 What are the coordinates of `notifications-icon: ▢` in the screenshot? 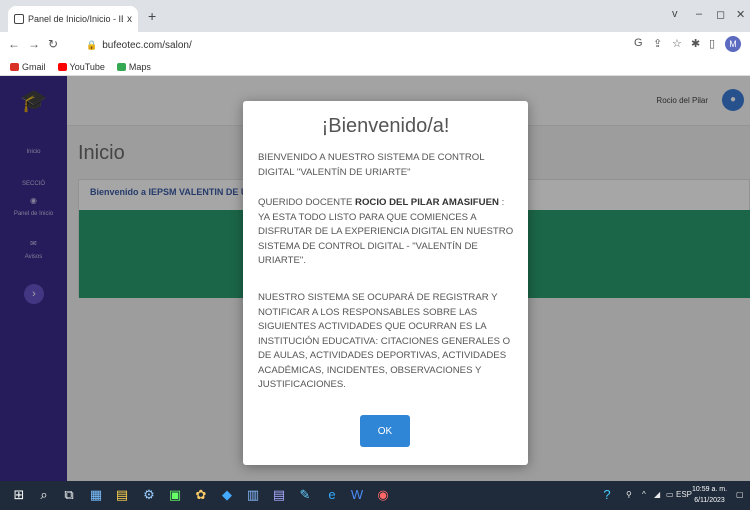 It's located at (740, 494).